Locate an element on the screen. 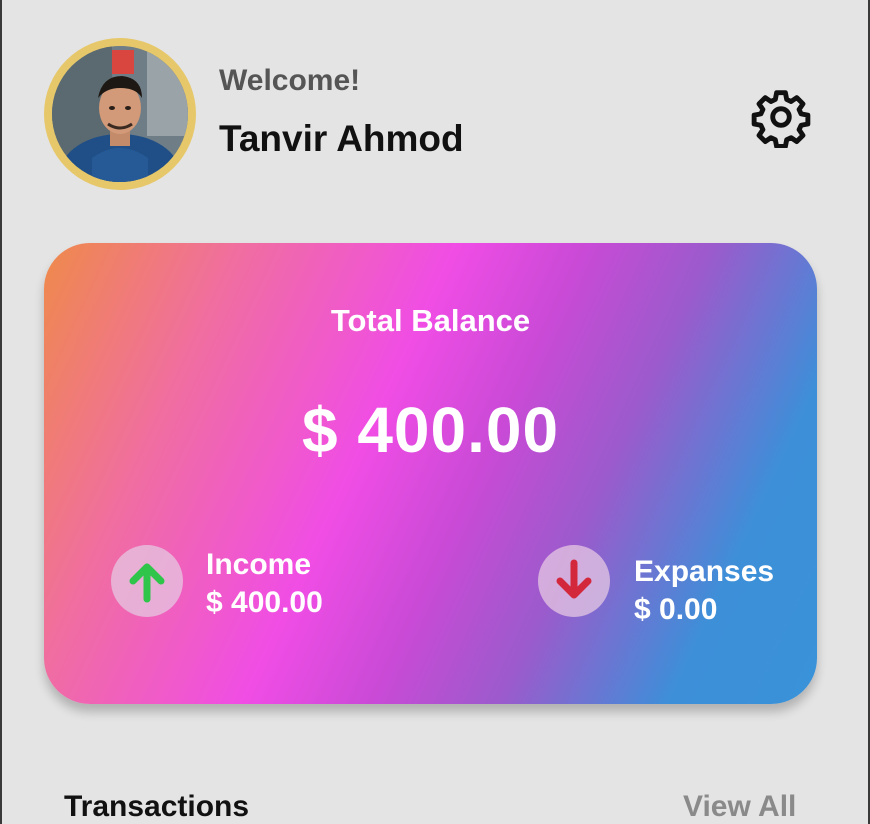 This screenshot has width=870, height=824. arrow-up-icon is located at coordinates (147, 583).